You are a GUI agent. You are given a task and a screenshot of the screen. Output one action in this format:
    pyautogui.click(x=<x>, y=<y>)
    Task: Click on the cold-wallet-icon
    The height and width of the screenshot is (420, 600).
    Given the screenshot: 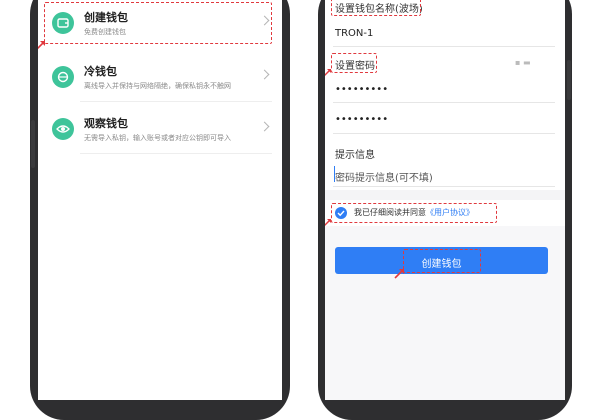 What is the action you would take?
    pyautogui.click(x=63, y=77)
    